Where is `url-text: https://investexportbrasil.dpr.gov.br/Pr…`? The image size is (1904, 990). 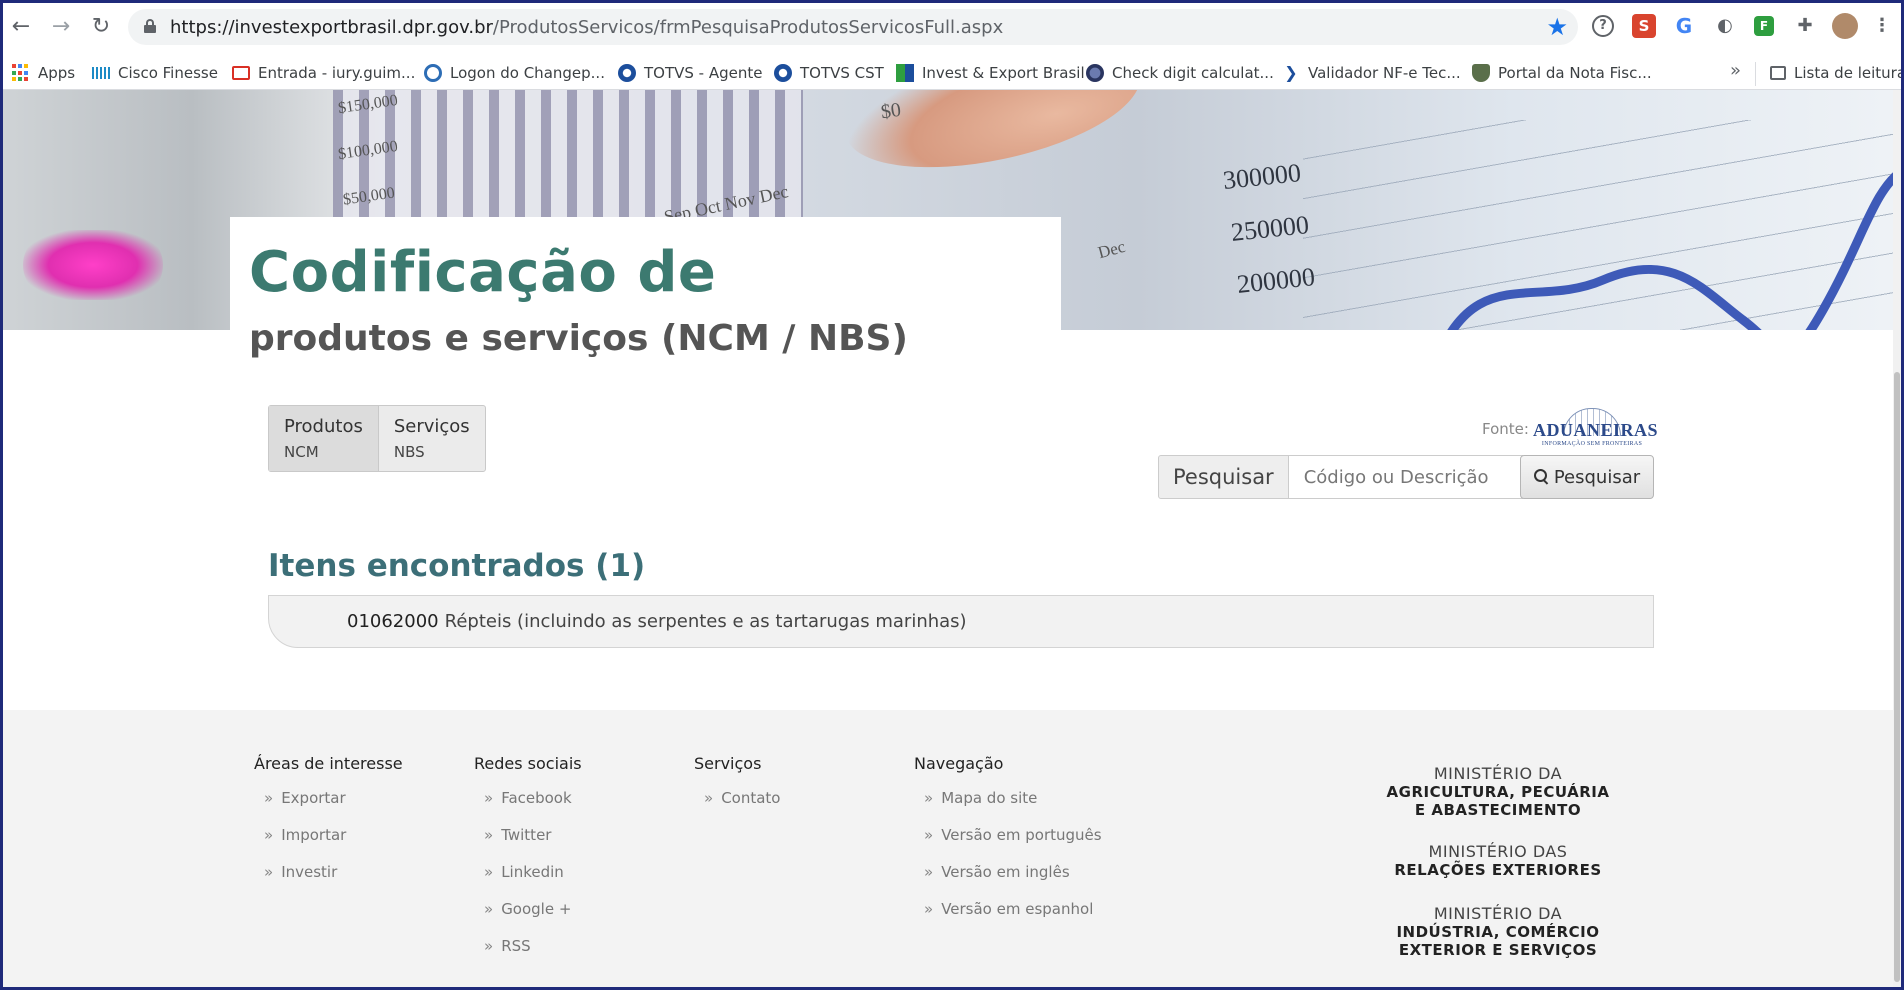 url-text: https://investexportbrasil.dpr.gov.br/Pr… is located at coordinates (586, 27).